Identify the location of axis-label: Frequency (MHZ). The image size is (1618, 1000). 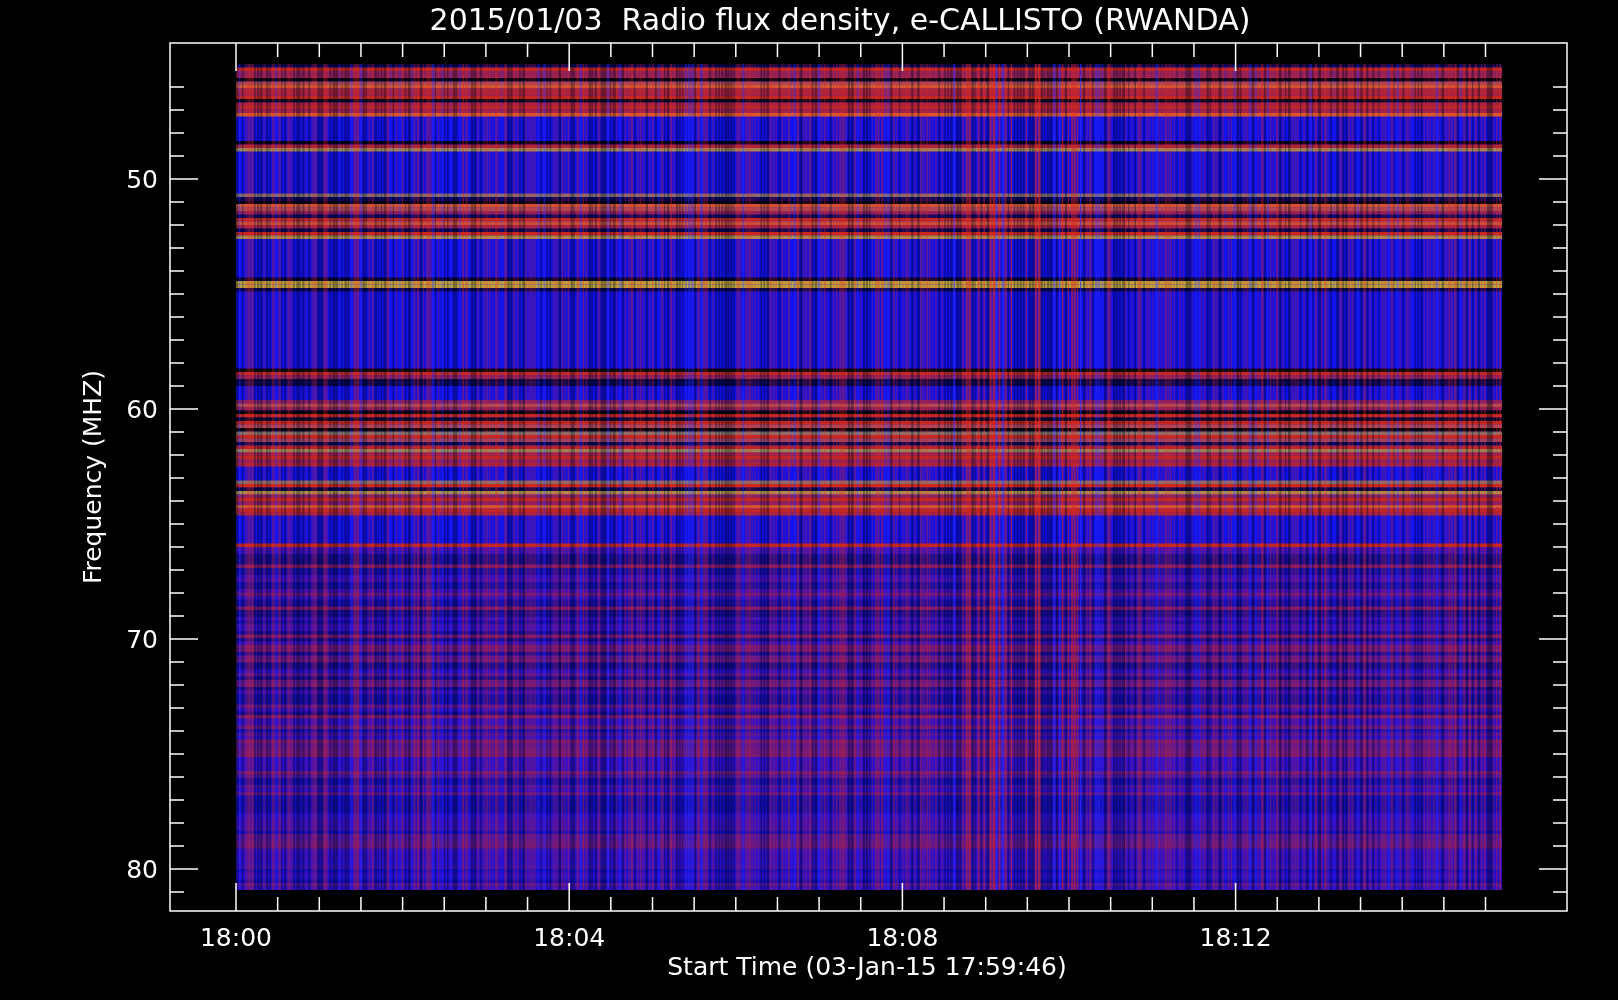
(92, 477).